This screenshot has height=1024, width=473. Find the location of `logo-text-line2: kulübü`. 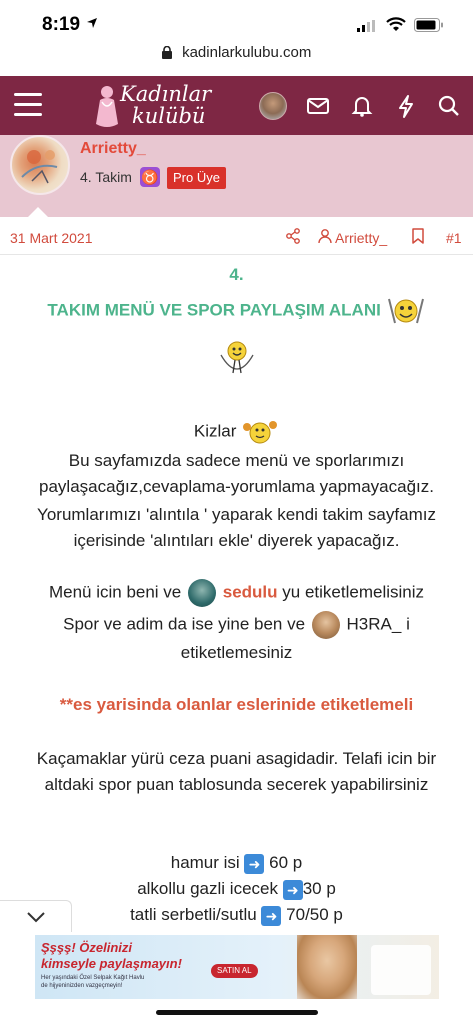

logo-text-line2: kulübü is located at coordinates (169, 116).